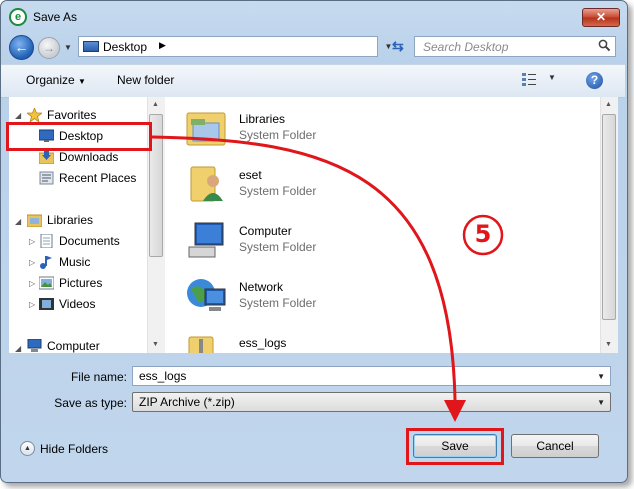 The width and height of the screenshot is (634, 489). Describe the element at coordinates (262, 119) in the screenshot. I see `file-name: Libraries` at that location.